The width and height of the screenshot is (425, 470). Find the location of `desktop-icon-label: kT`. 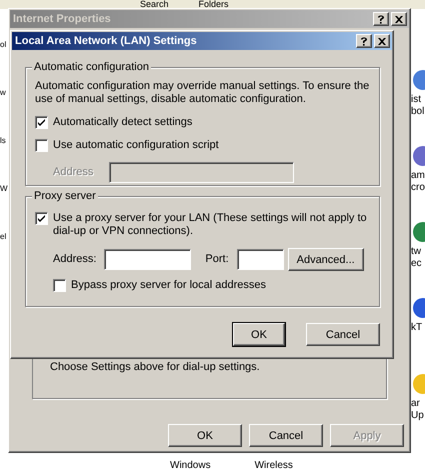

desktop-icon-label: kT is located at coordinates (417, 328).